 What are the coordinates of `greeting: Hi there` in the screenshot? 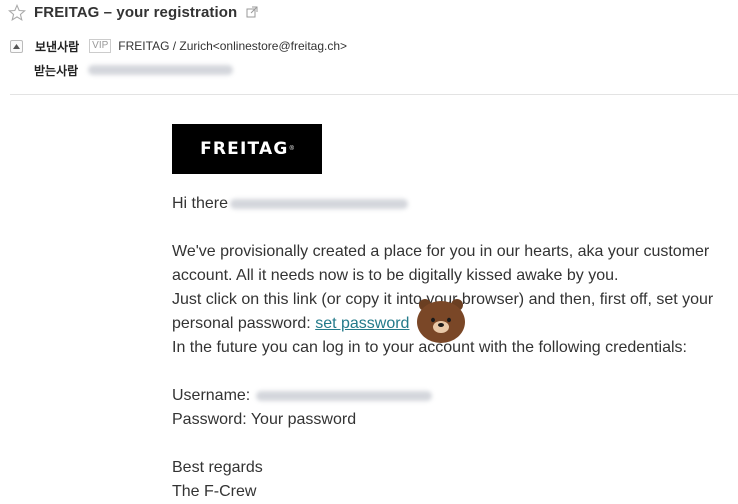 It's located at (200, 203).